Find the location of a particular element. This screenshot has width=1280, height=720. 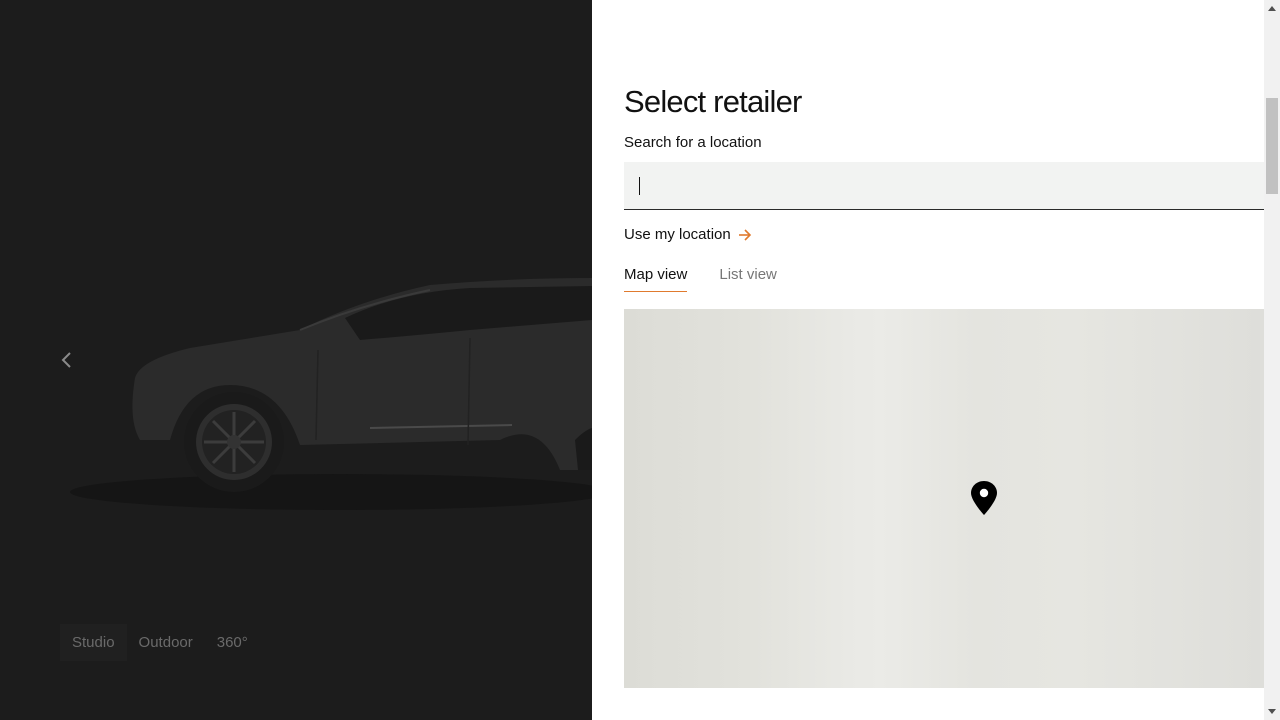

car-image is located at coordinates (331, 394).